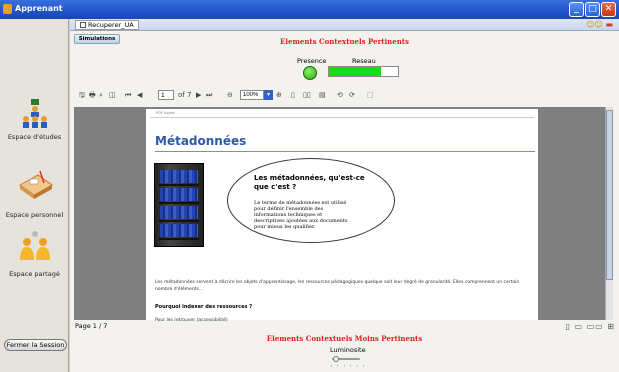  I want to click on two-page-icon: ▯▯, so click(307, 95).